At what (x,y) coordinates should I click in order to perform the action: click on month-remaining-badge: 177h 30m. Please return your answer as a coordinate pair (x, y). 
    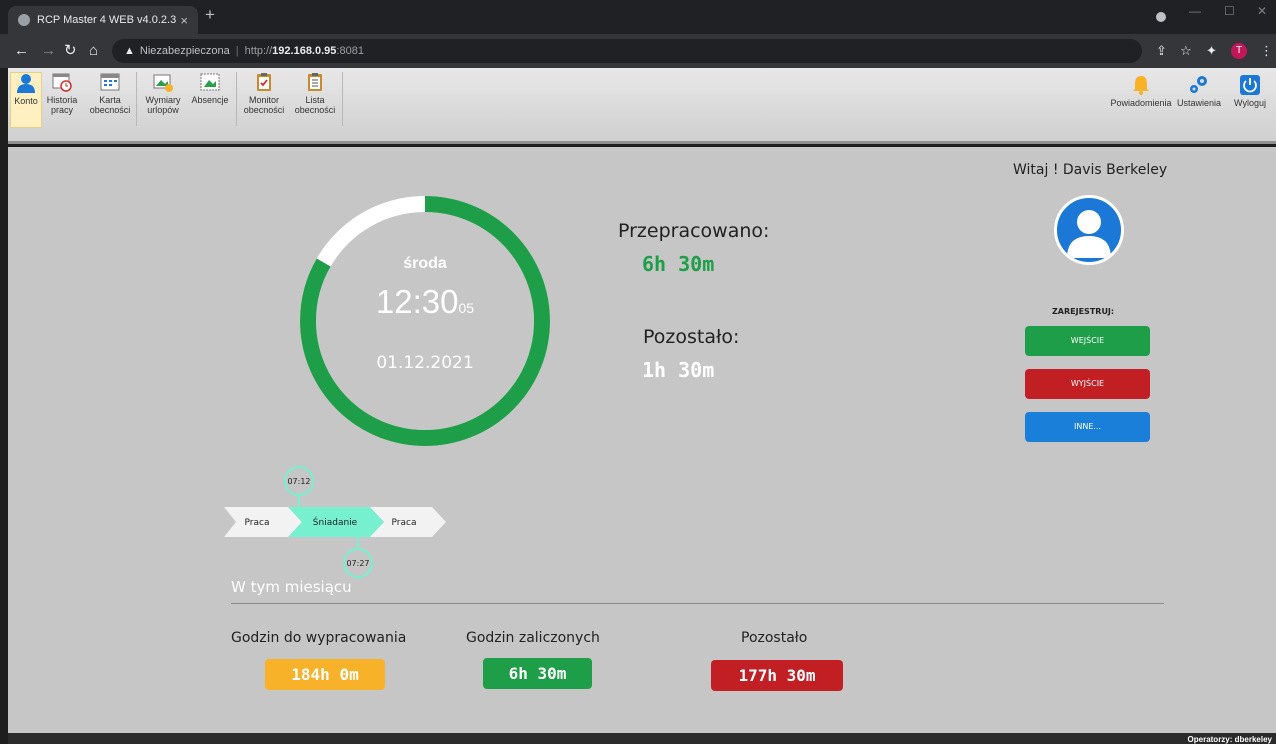
    Looking at the image, I should click on (777, 675).